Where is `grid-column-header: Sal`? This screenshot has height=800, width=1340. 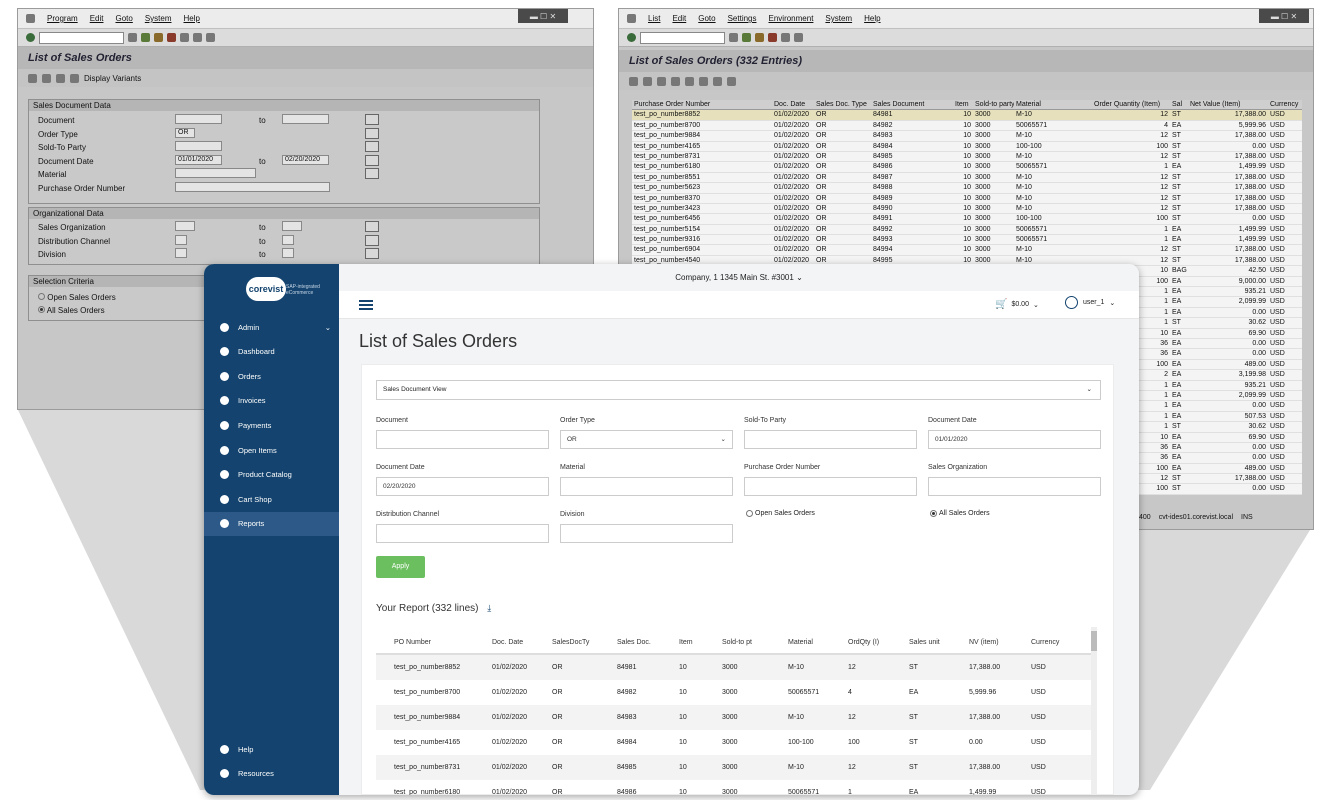 grid-column-header: Sal is located at coordinates (1179, 104).